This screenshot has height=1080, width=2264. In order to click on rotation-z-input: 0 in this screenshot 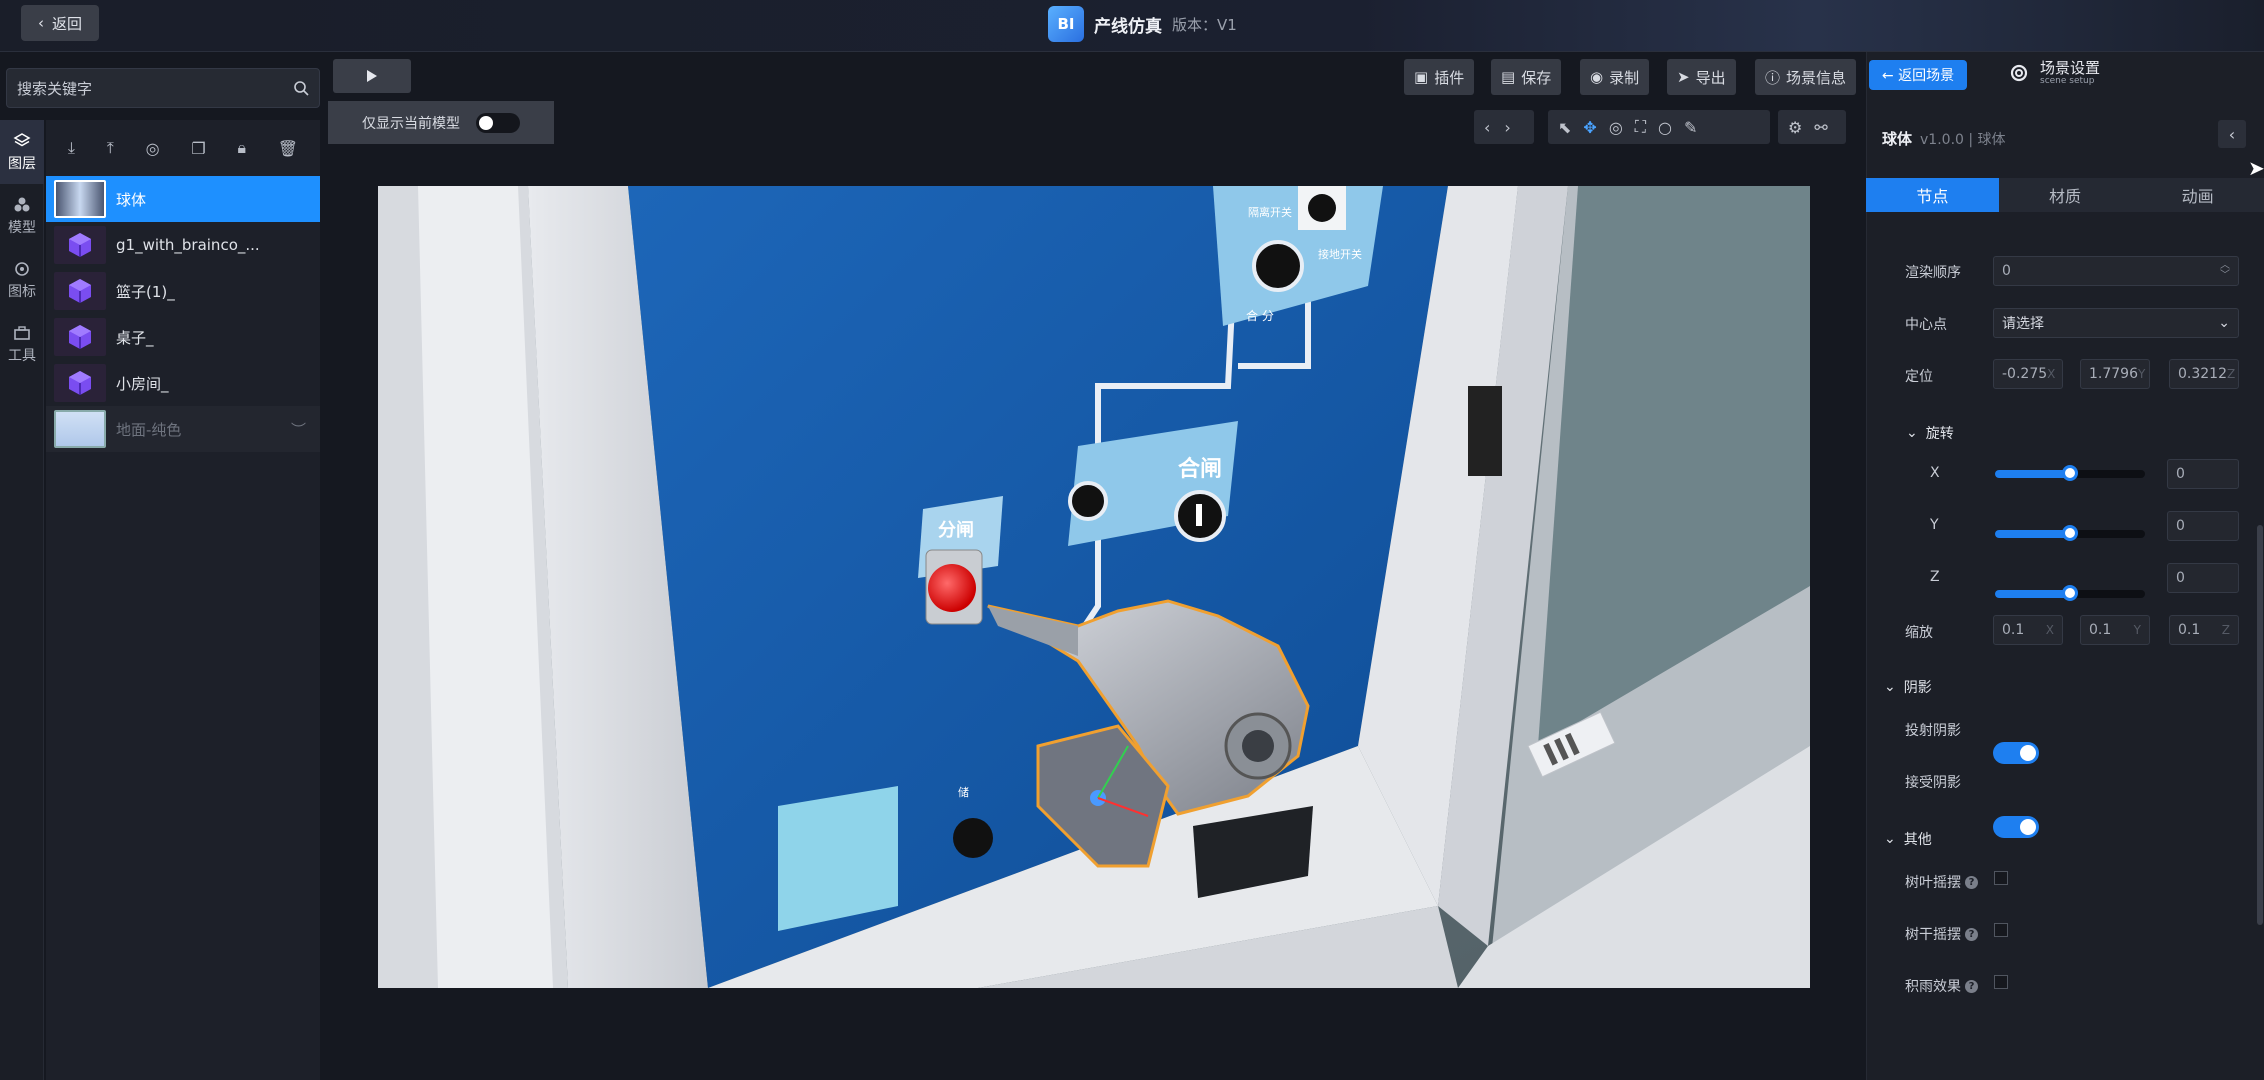, I will do `click(2203, 578)`.